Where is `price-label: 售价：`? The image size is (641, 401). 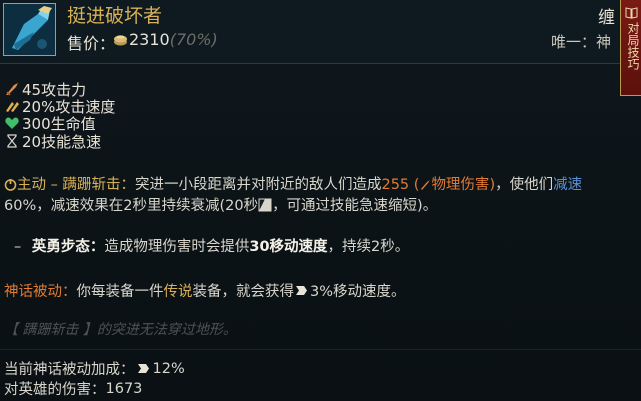
price-label: 售价： is located at coordinates (91, 43).